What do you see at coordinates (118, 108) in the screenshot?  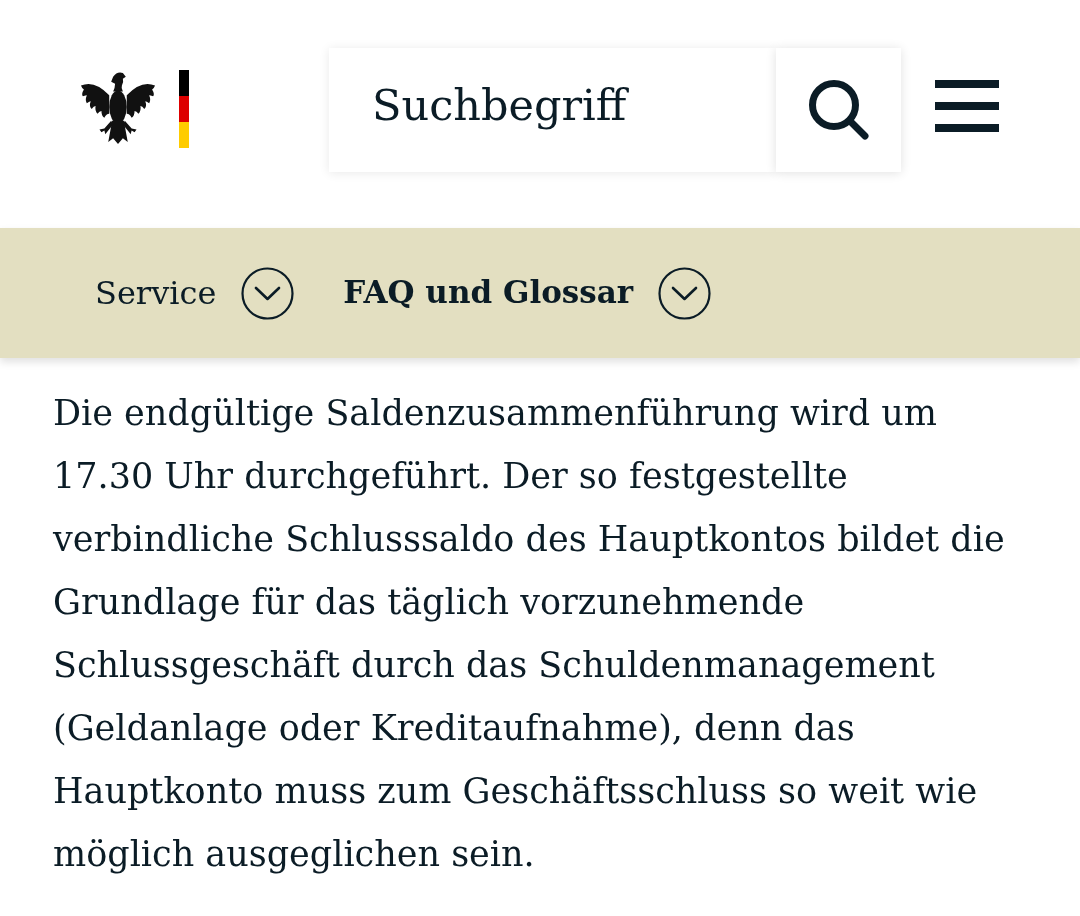 I see `eagle-icon` at bounding box center [118, 108].